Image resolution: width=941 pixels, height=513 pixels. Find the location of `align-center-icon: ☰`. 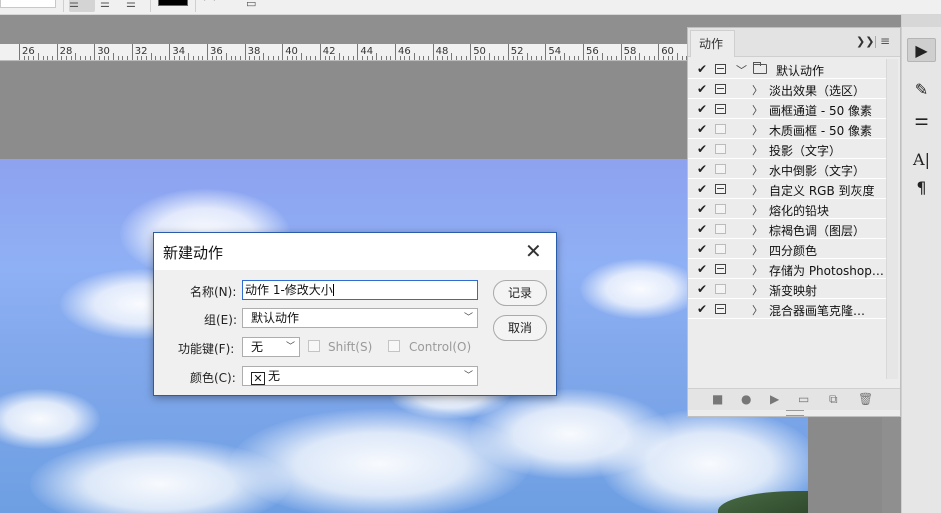

align-center-icon: ☰ is located at coordinates (109, 6).